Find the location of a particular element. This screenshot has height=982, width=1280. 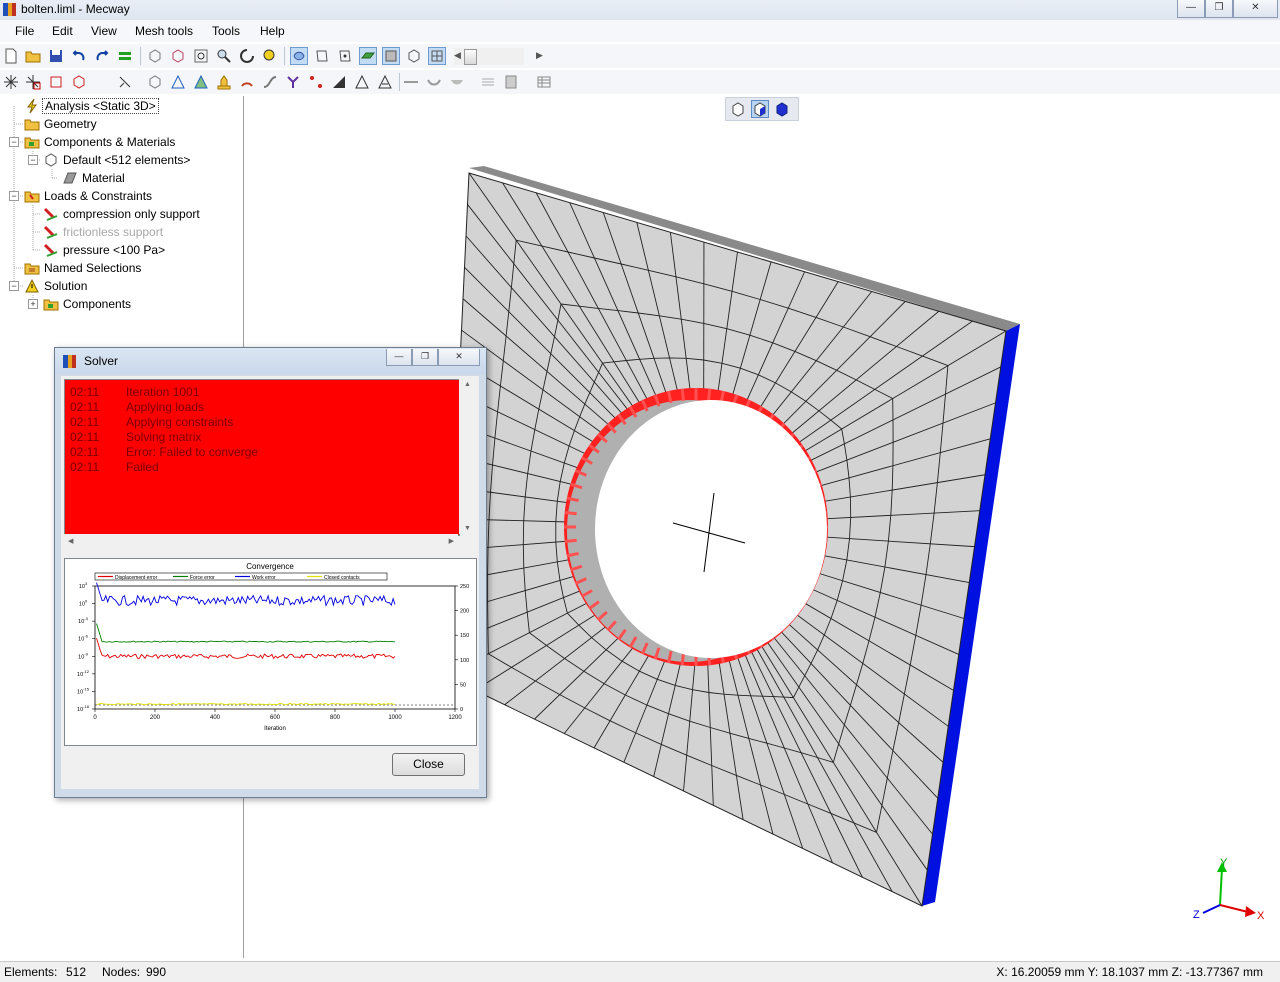

triangle-icon is located at coordinates (385, 82).